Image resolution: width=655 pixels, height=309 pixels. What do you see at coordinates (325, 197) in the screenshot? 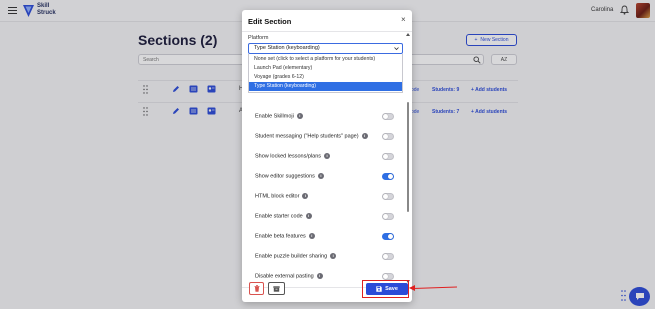
I see `setting-row-html-block-editor: HTML block editor i` at bounding box center [325, 197].